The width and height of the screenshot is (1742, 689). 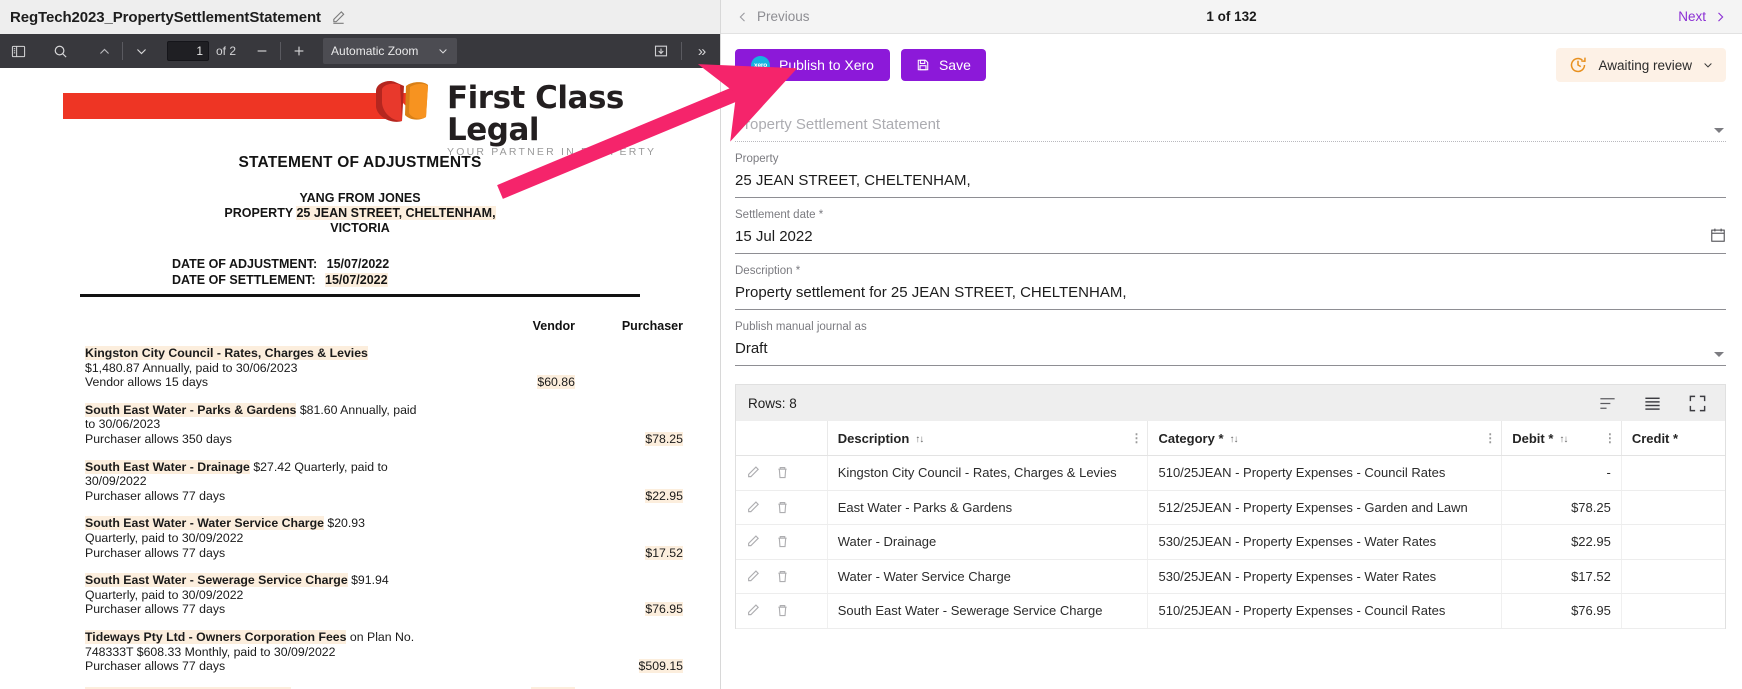 I want to click on edit-pencil-icon, so click(x=338, y=17).